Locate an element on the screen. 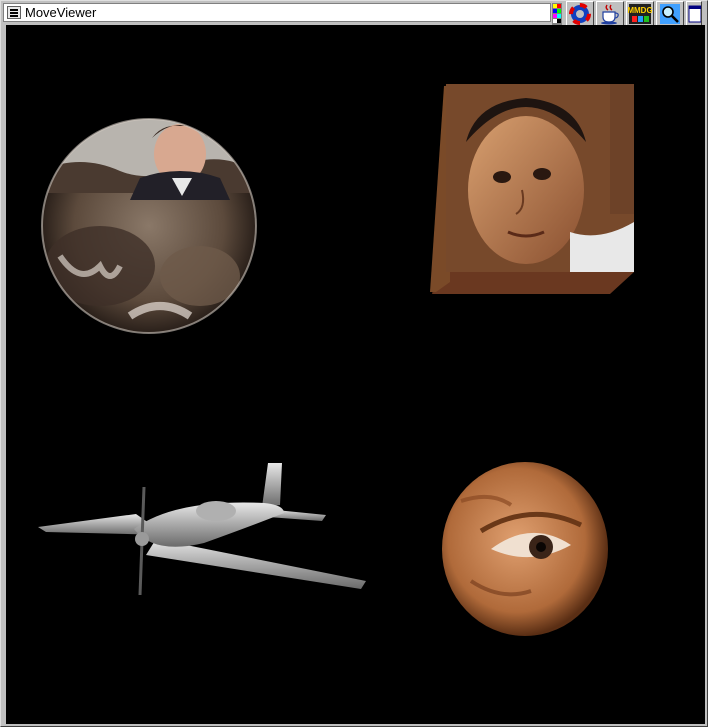  toolbar: MMDG is located at coordinates (634, 14).